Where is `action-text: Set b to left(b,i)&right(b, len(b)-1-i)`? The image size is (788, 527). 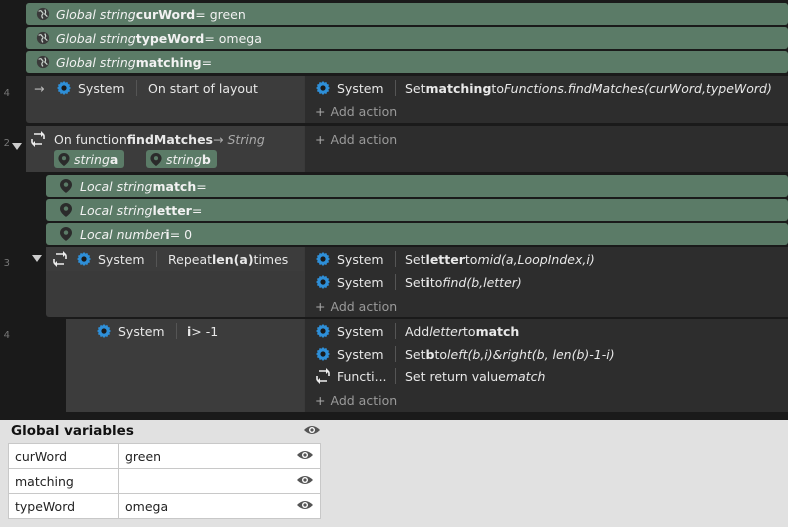
action-text: Set b to left(b,i)&right(b, len(b)-1-i) is located at coordinates (510, 354).